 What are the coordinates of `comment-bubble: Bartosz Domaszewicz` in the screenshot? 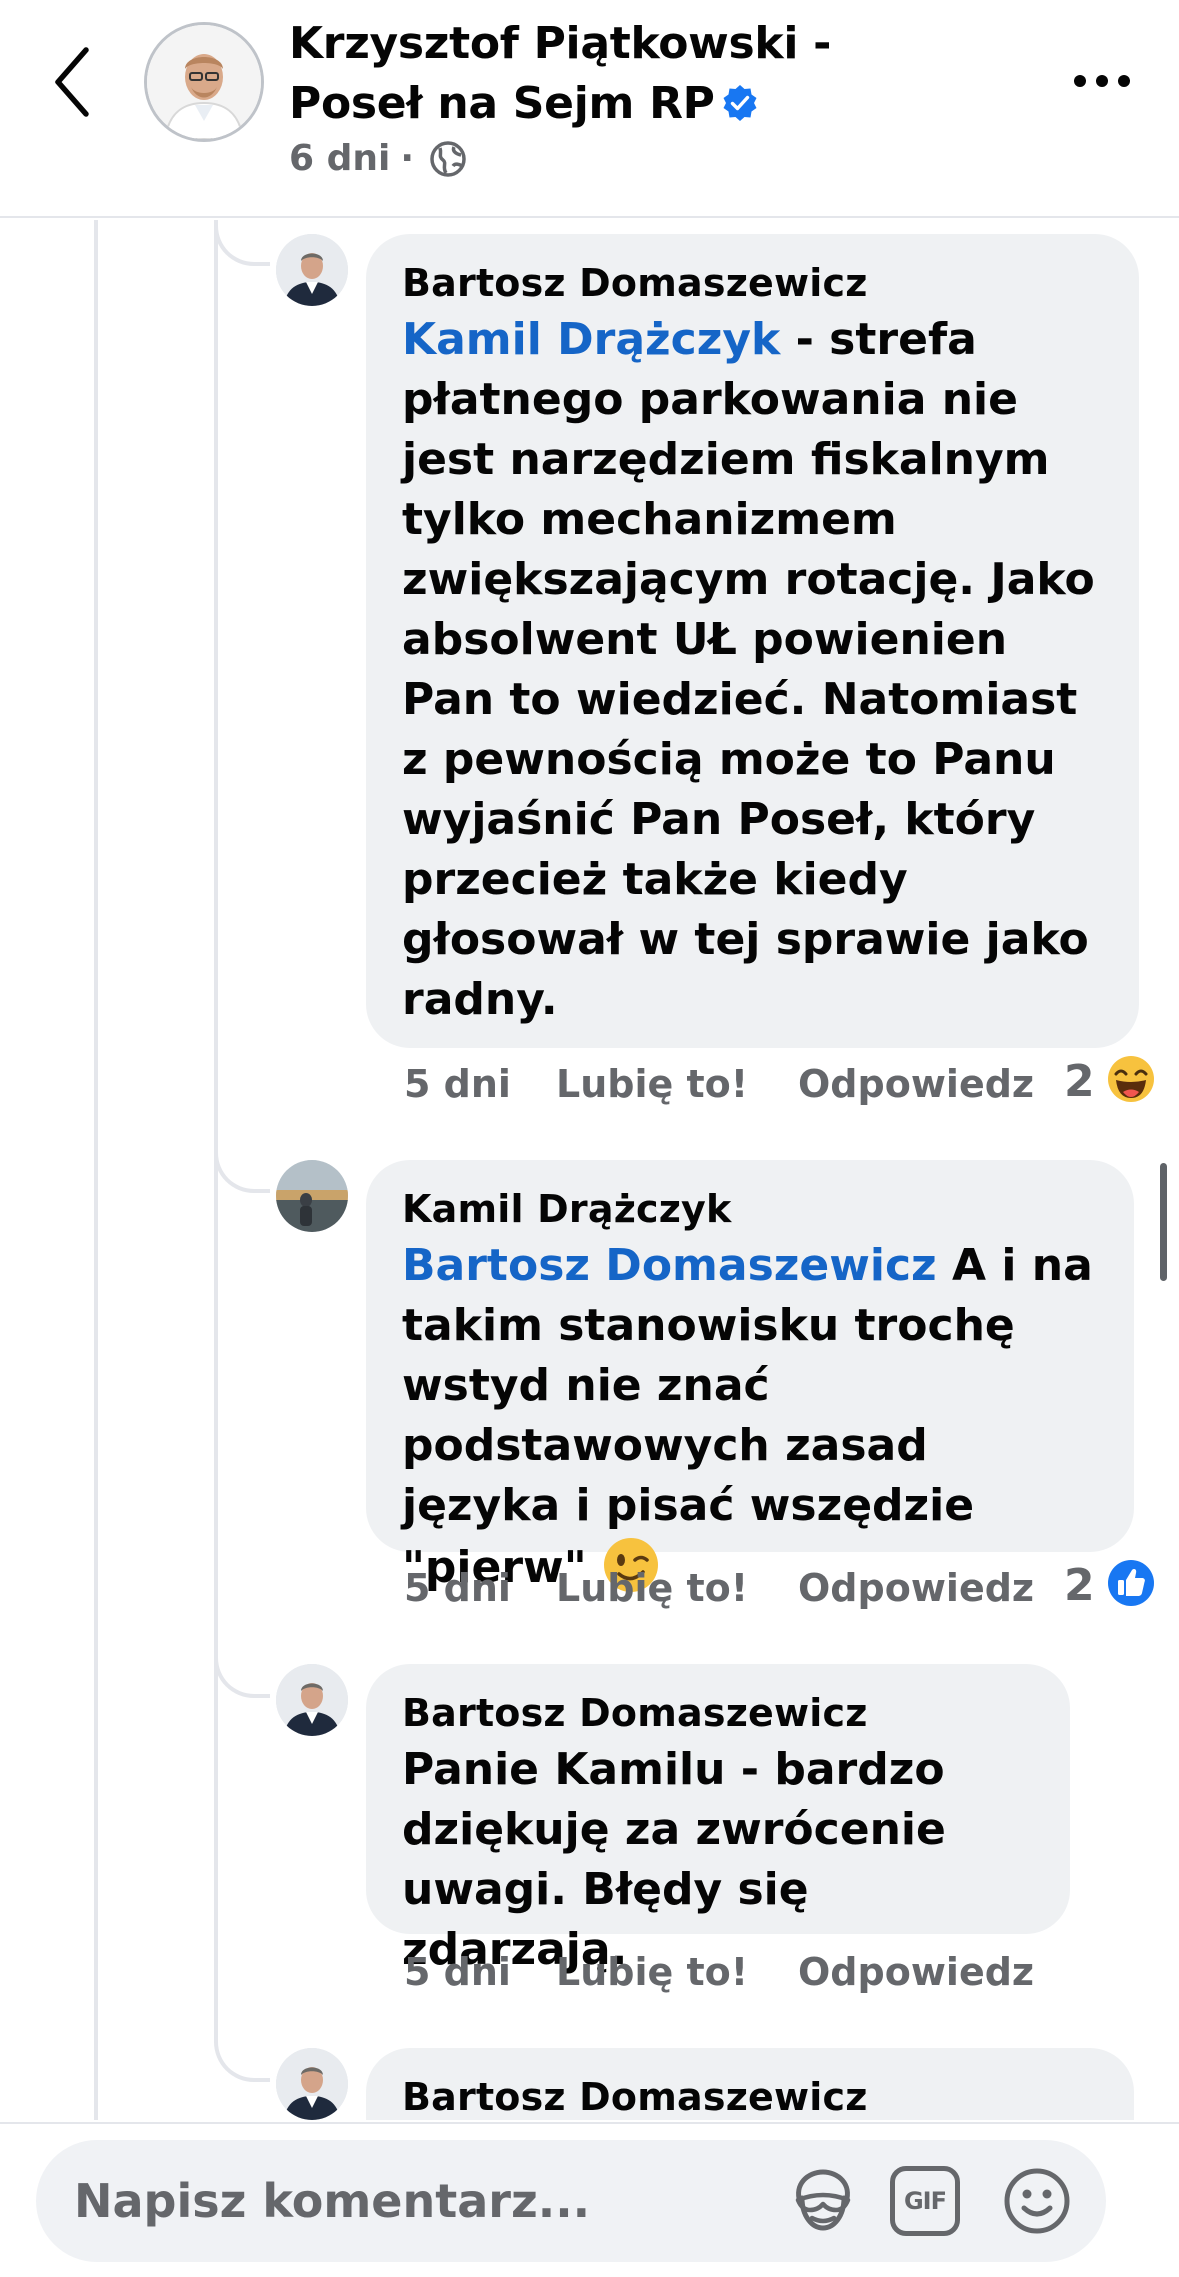 It's located at (750, 2084).